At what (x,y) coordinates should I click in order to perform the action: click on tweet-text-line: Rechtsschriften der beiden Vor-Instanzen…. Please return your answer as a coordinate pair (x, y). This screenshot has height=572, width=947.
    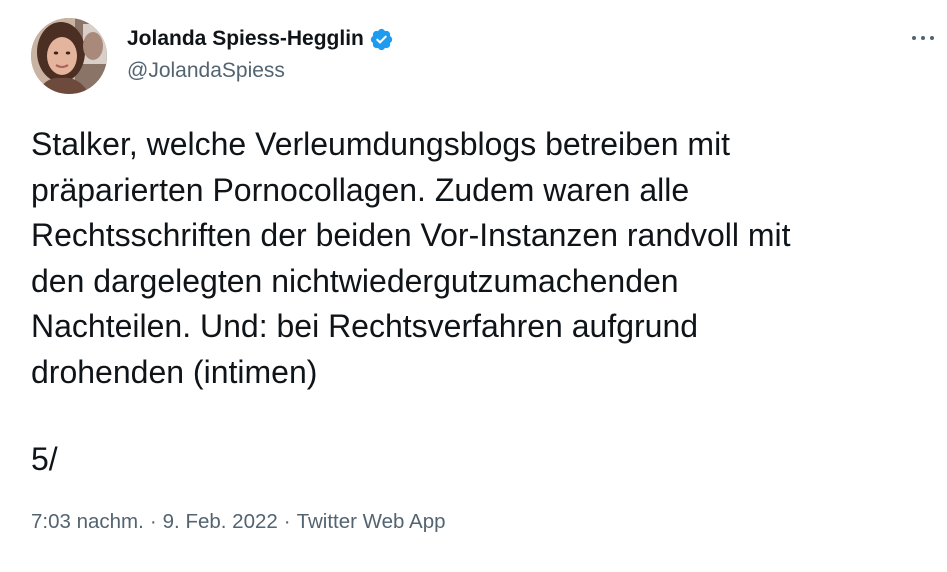
    Looking at the image, I should click on (411, 235).